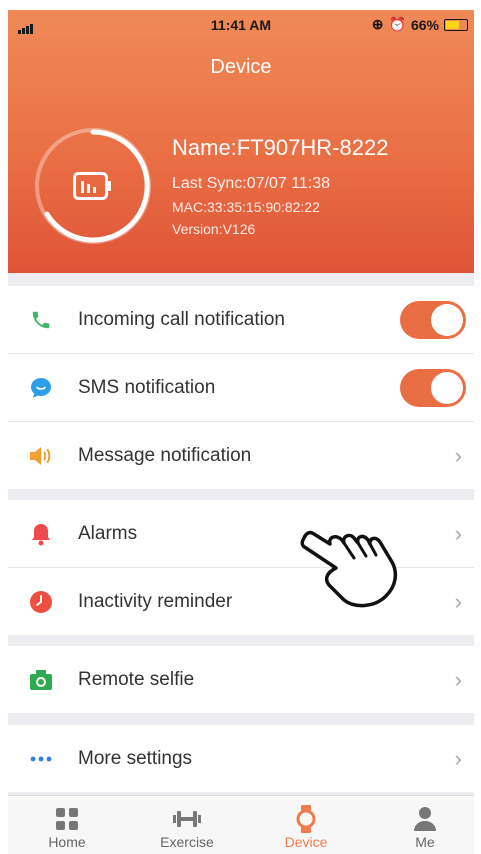  I want to click on remote-selfie-row: Remote selfie ›, so click(241, 679).